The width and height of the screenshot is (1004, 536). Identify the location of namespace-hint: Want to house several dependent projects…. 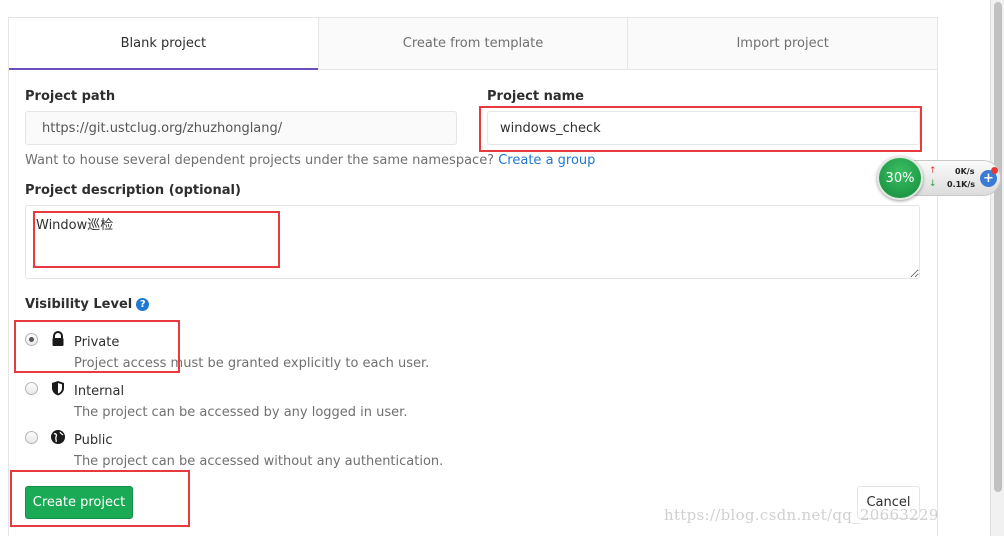
(310, 160).